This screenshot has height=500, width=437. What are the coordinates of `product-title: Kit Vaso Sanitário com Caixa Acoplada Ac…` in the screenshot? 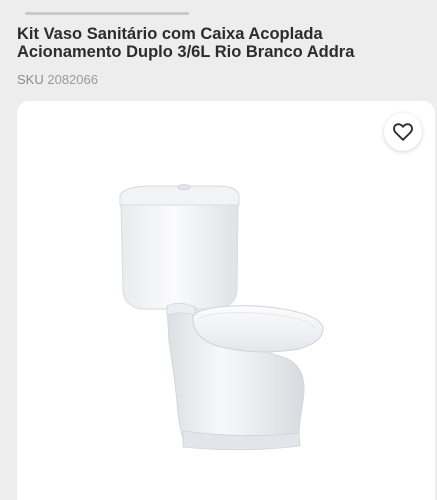 It's located at (186, 43).